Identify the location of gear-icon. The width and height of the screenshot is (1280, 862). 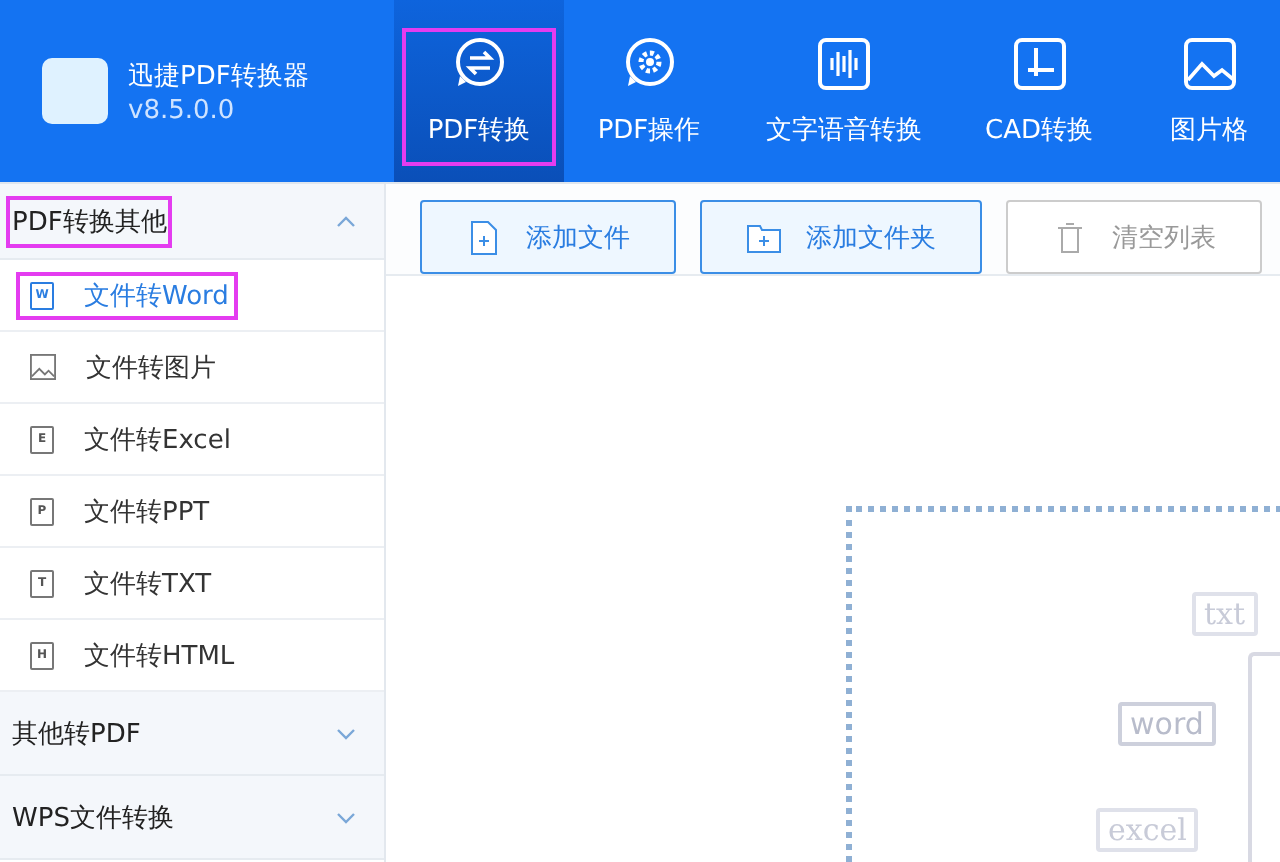
(649, 63).